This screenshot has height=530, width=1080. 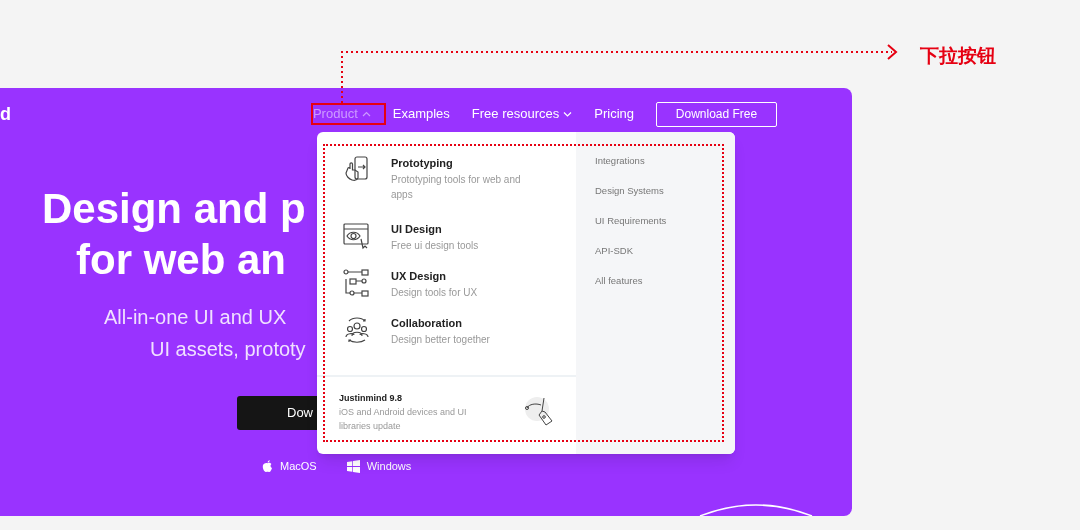 What do you see at coordinates (620, 160) in the screenshot?
I see `menu-link: Integrations` at bounding box center [620, 160].